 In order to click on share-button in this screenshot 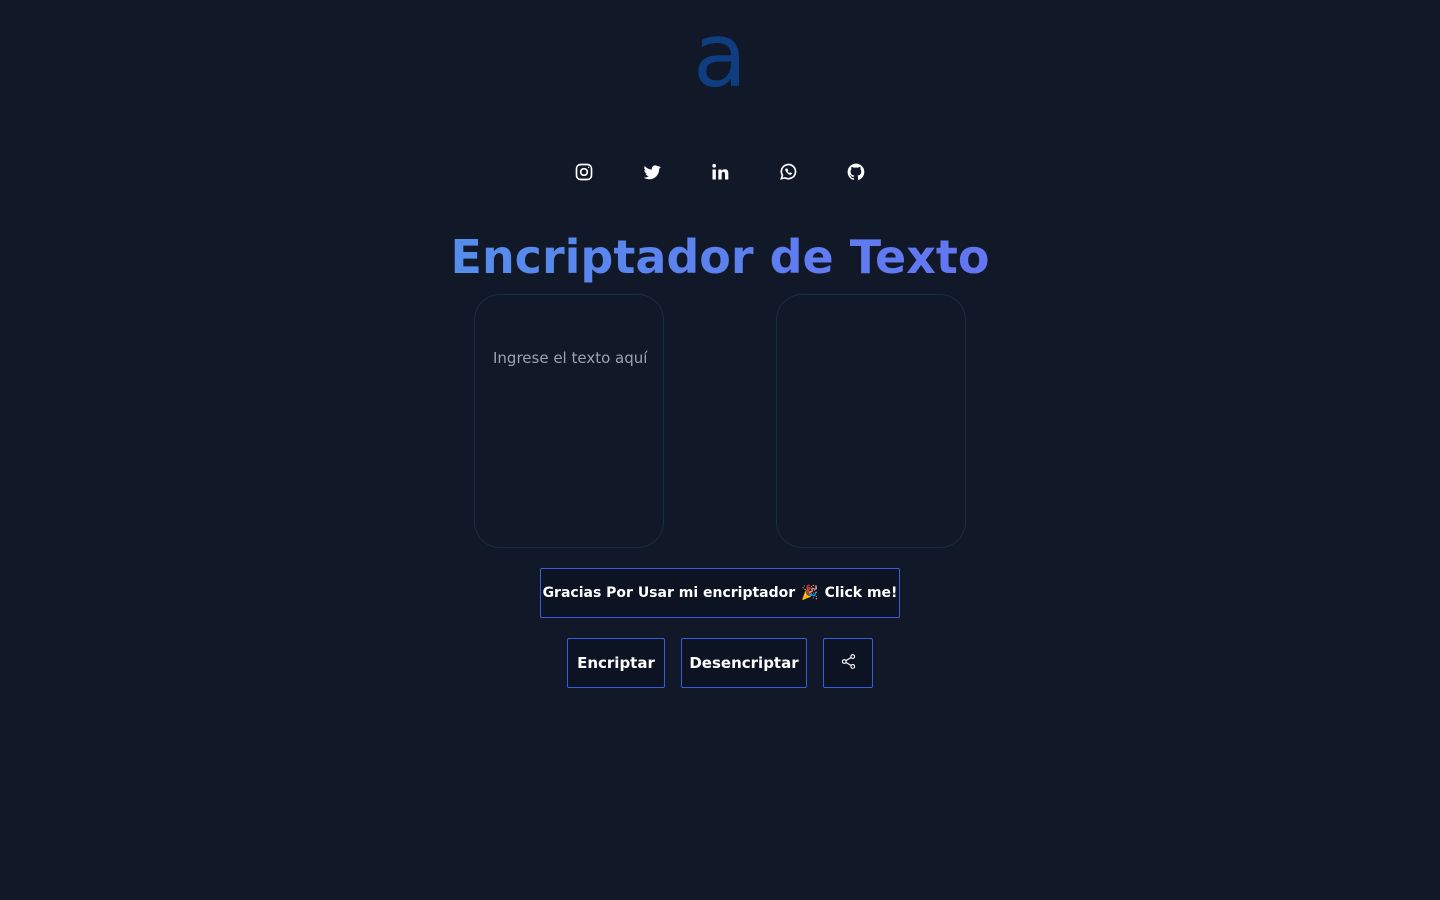, I will do `click(848, 663)`.